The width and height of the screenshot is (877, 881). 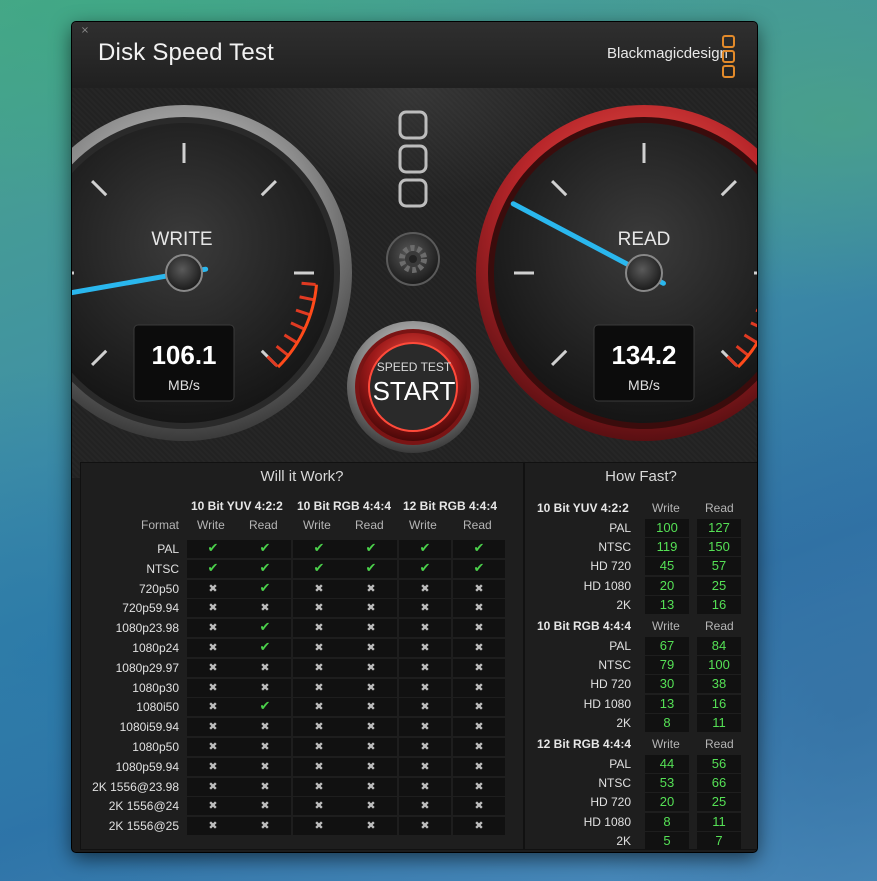 I want to click on speed-write-header: Write, so click(x=666, y=744).